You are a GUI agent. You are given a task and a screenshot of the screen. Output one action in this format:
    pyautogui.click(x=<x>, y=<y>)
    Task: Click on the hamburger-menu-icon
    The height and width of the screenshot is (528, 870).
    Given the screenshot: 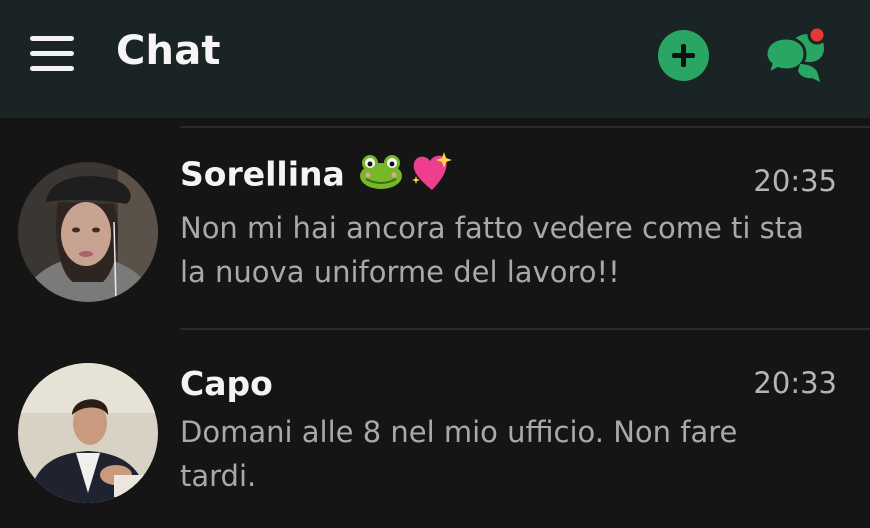 What is the action you would take?
    pyautogui.click(x=52, y=54)
    